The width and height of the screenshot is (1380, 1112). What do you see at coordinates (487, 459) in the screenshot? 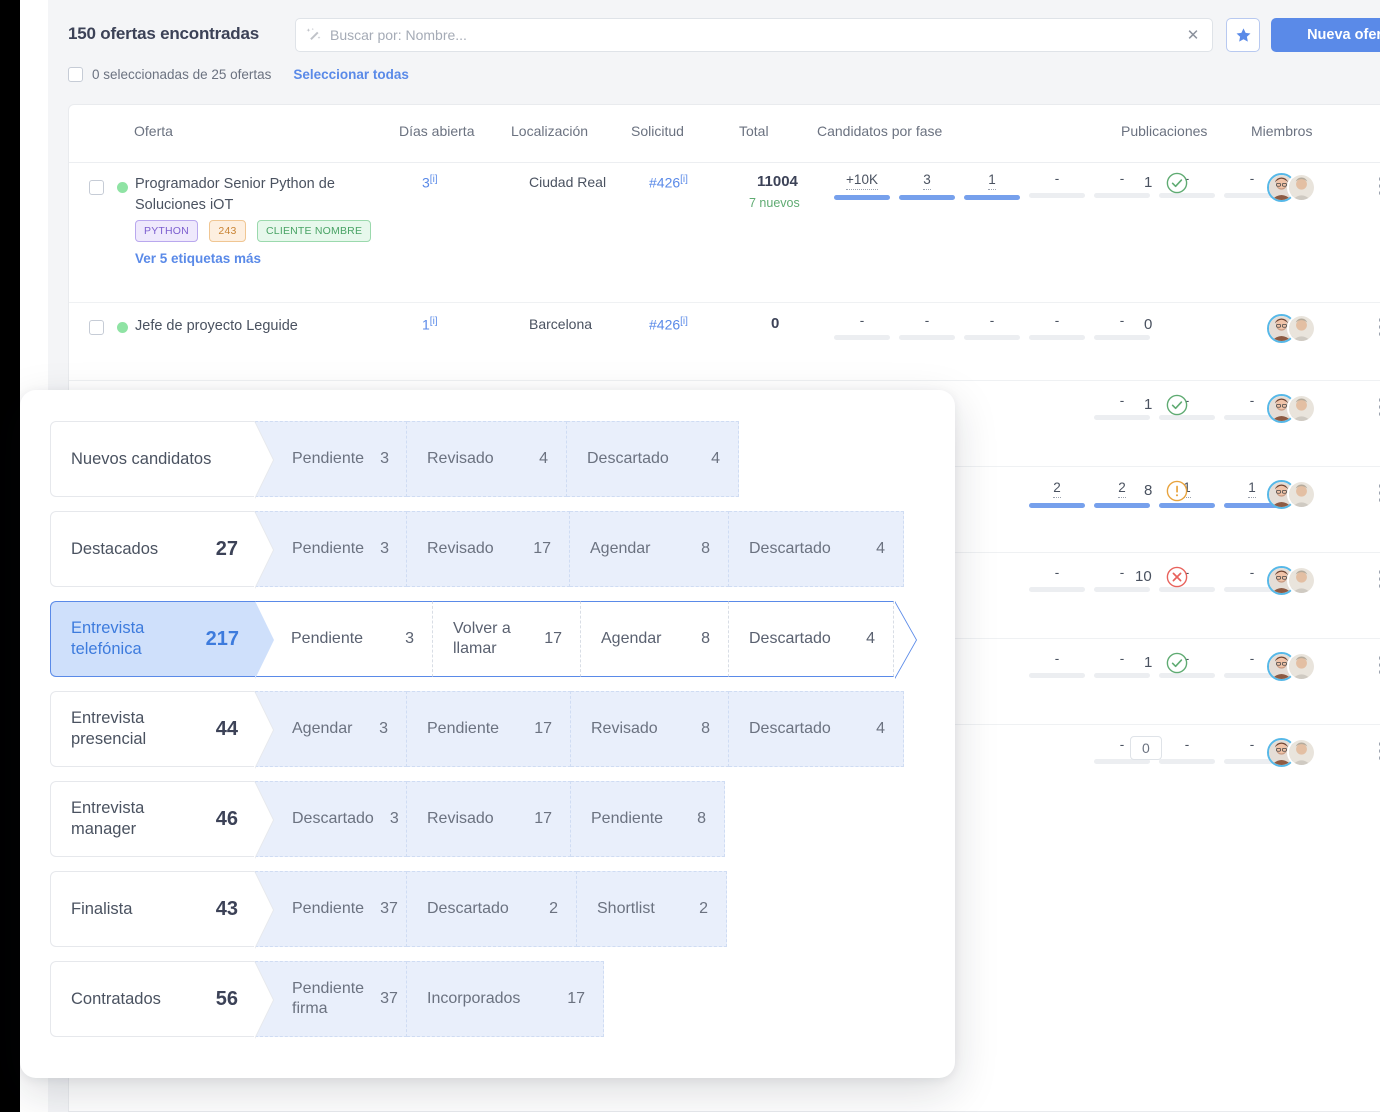
I see `stage-segment: Revisado 4` at bounding box center [487, 459].